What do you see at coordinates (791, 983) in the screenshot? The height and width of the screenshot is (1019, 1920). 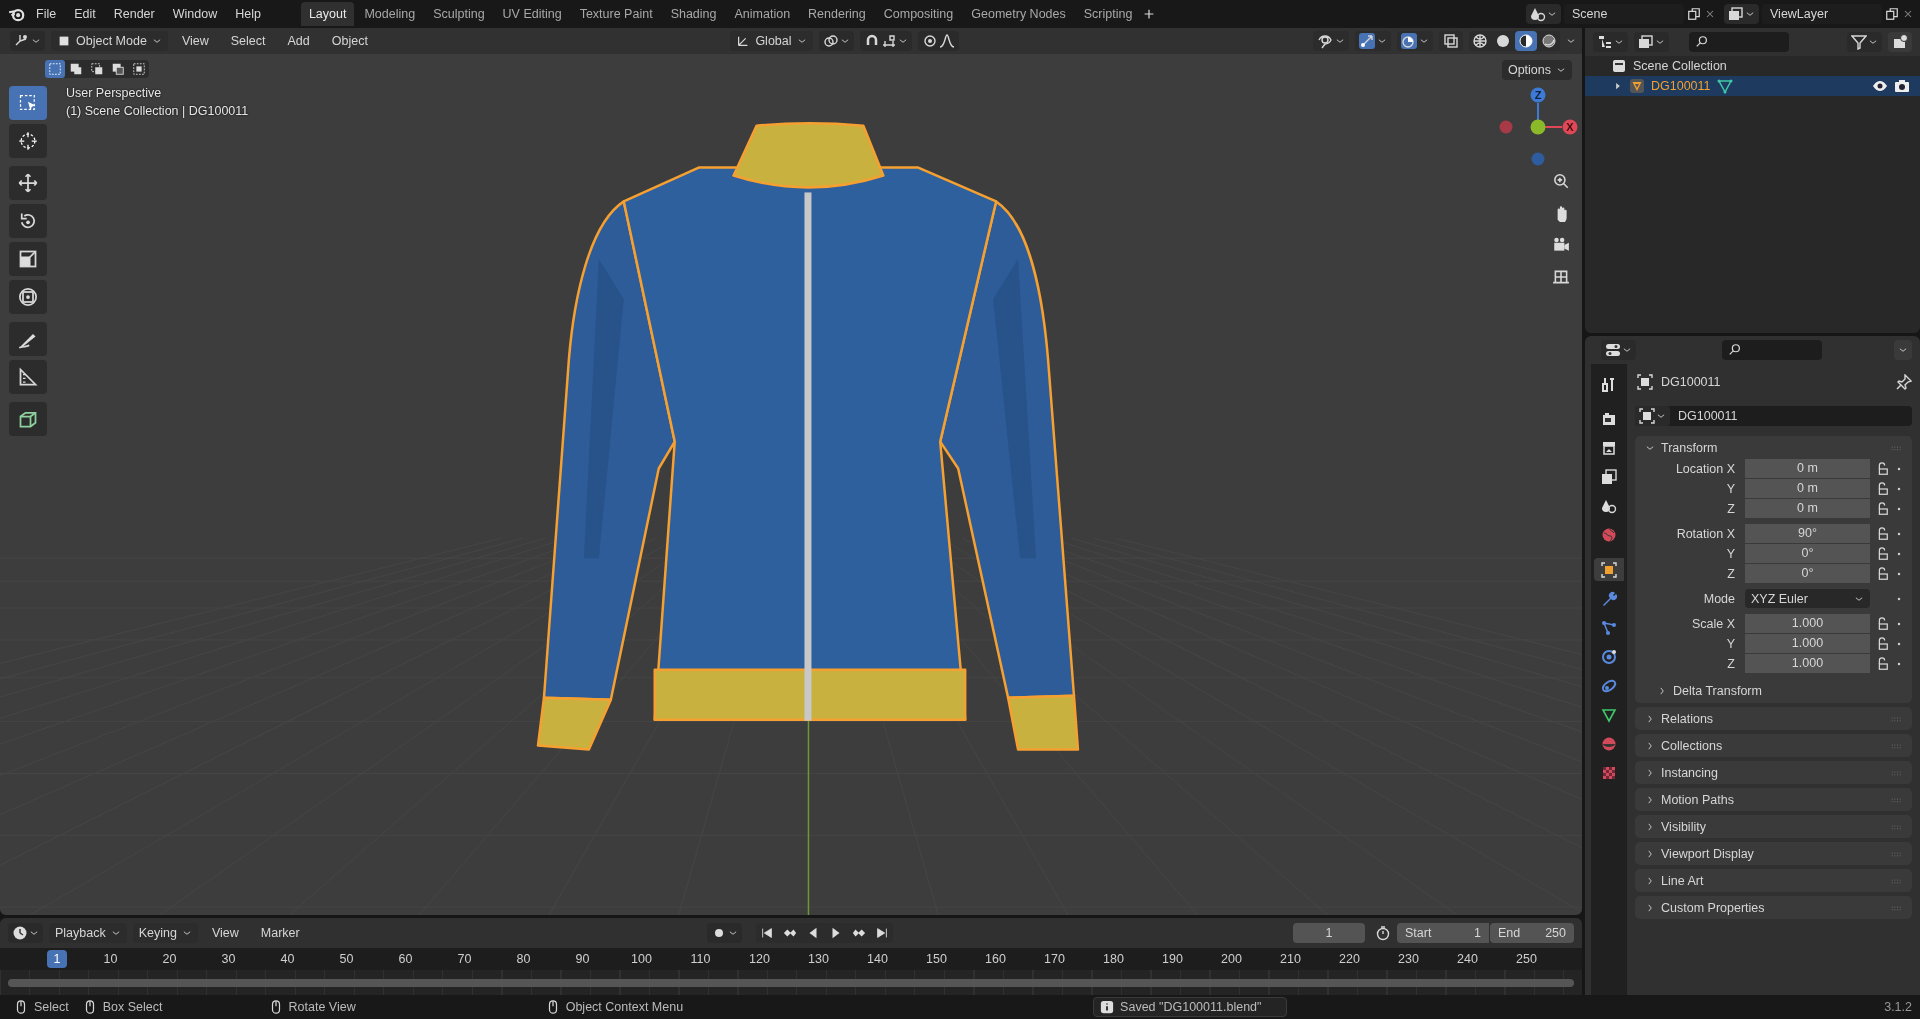 I see `scrollbar` at bounding box center [791, 983].